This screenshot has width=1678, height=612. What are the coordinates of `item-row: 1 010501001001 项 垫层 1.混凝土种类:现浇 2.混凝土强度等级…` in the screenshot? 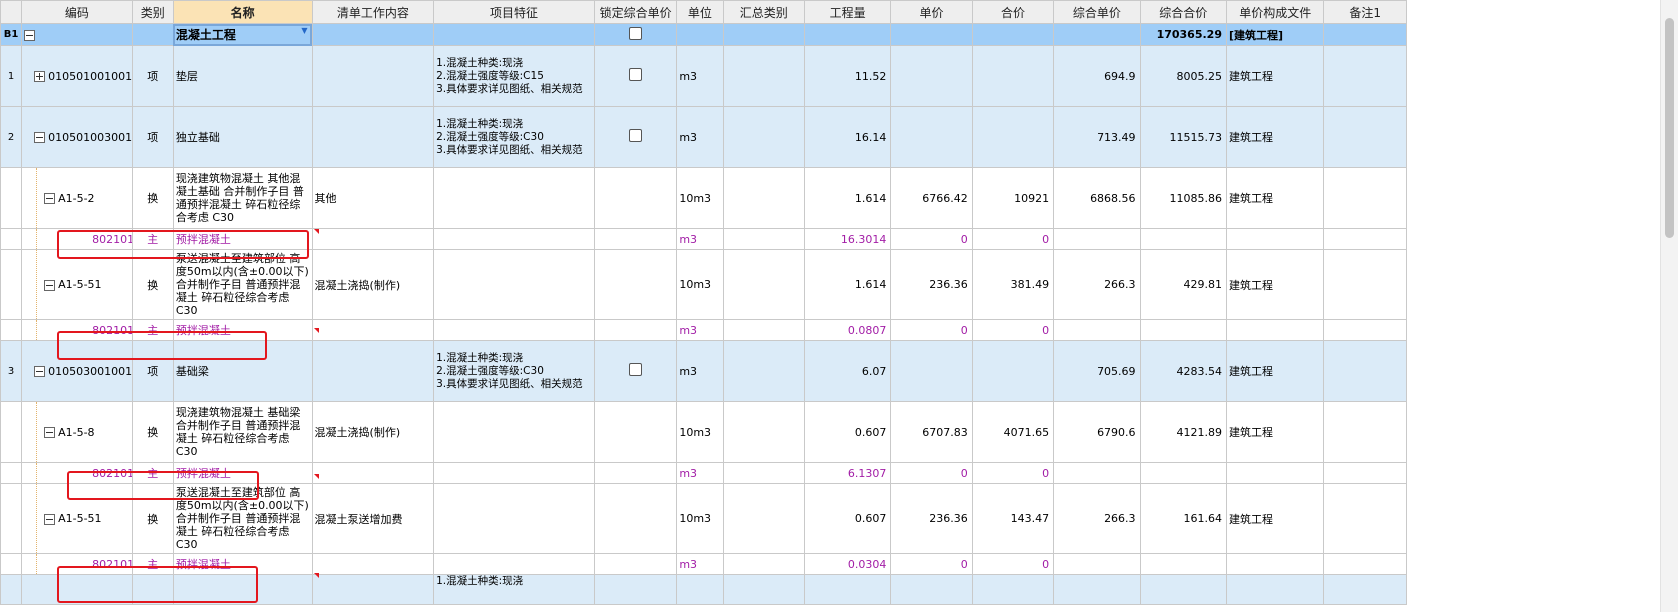 It's located at (703, 76).